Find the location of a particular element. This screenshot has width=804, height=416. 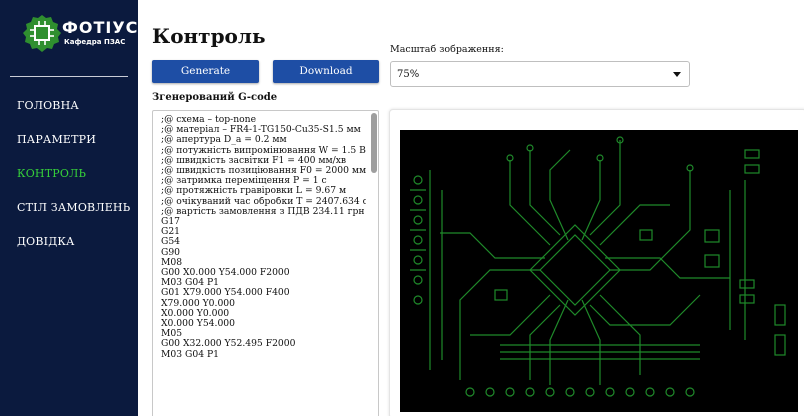

gcode-line: G54 is located at coordinates (171, 242).